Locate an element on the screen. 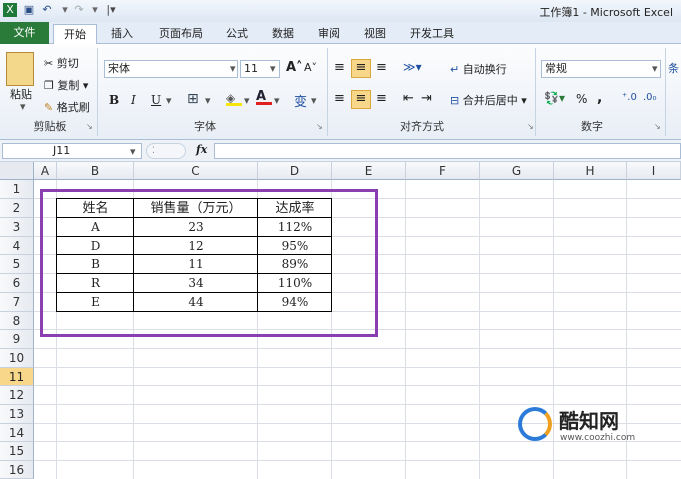 The image size is (681, 479). cut-button: ✂ 剪切 is located at coordinates (61, 63).